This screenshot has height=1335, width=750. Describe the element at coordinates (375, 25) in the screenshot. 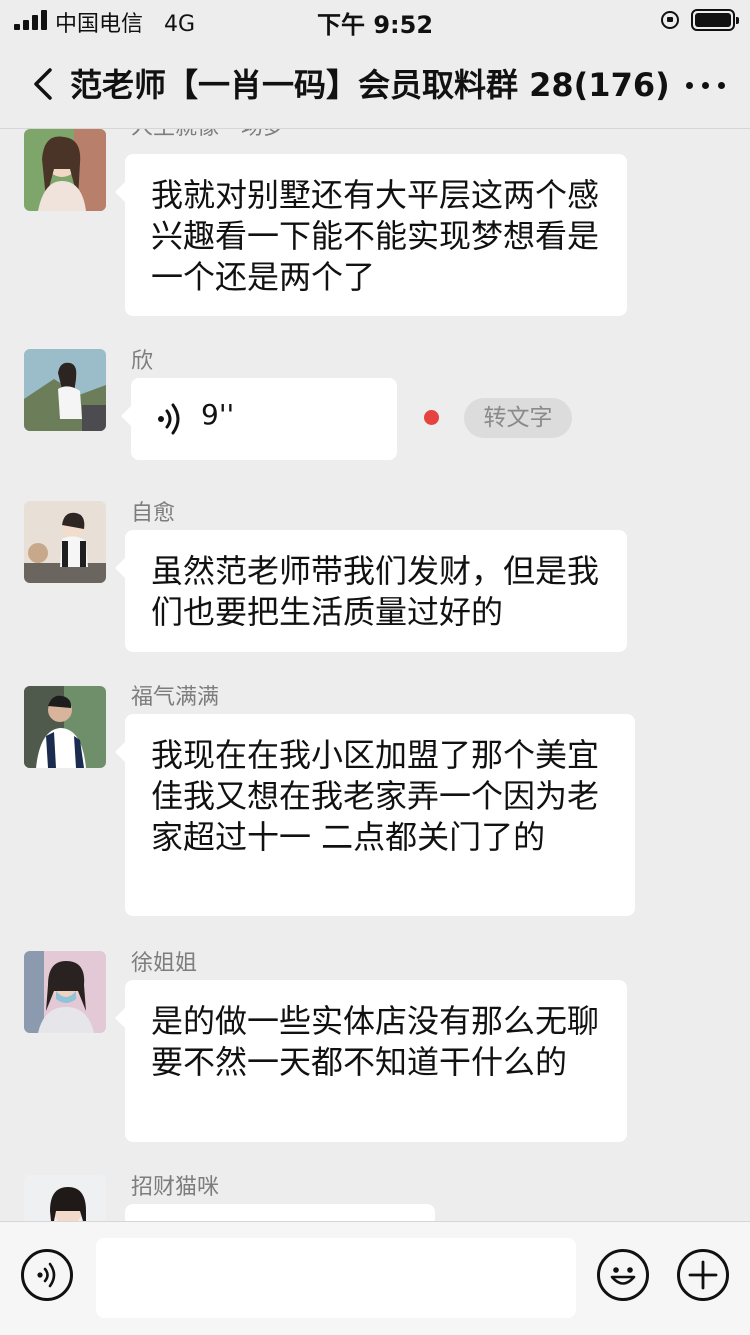

I see `status-time: 下午 9:52` at that location.